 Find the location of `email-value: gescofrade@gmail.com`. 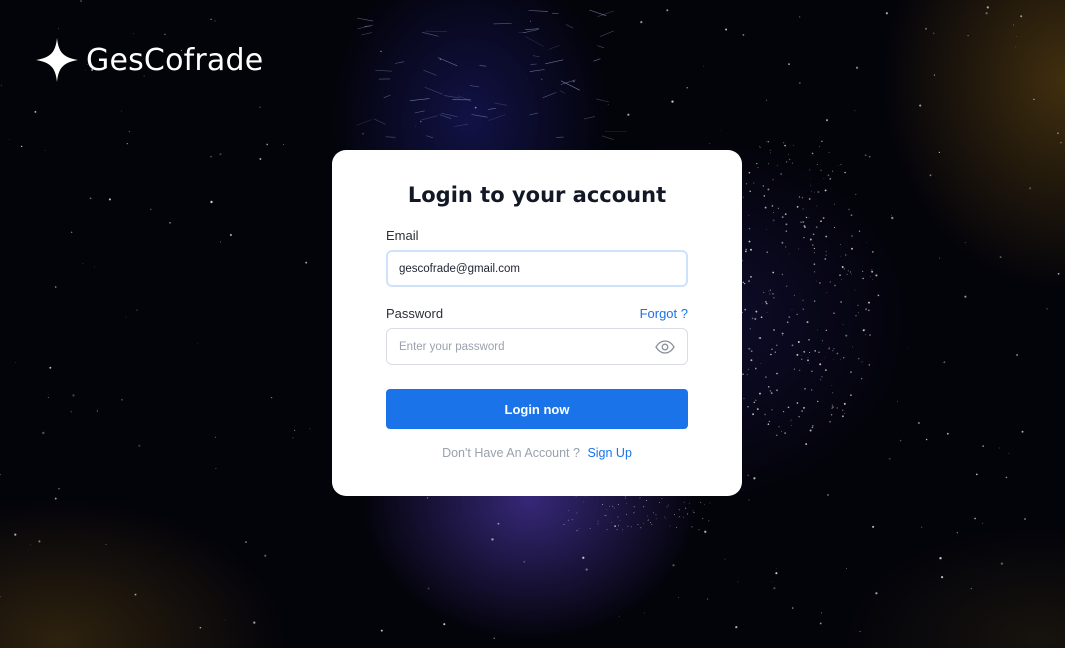

email-value: gescofrade@gmail.com is located at coordinates (459, 268).